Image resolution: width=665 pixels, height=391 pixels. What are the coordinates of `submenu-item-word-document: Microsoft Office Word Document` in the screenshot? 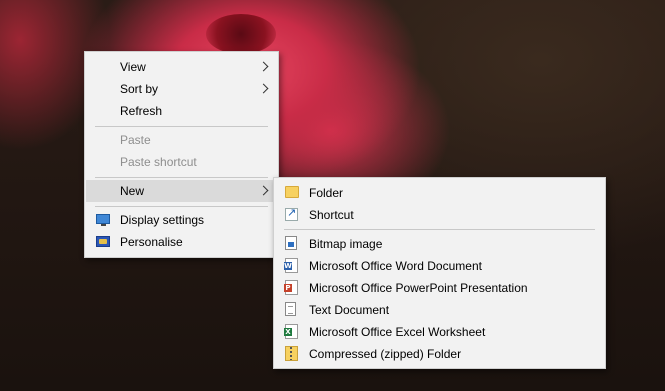 It's located at (439, 266).